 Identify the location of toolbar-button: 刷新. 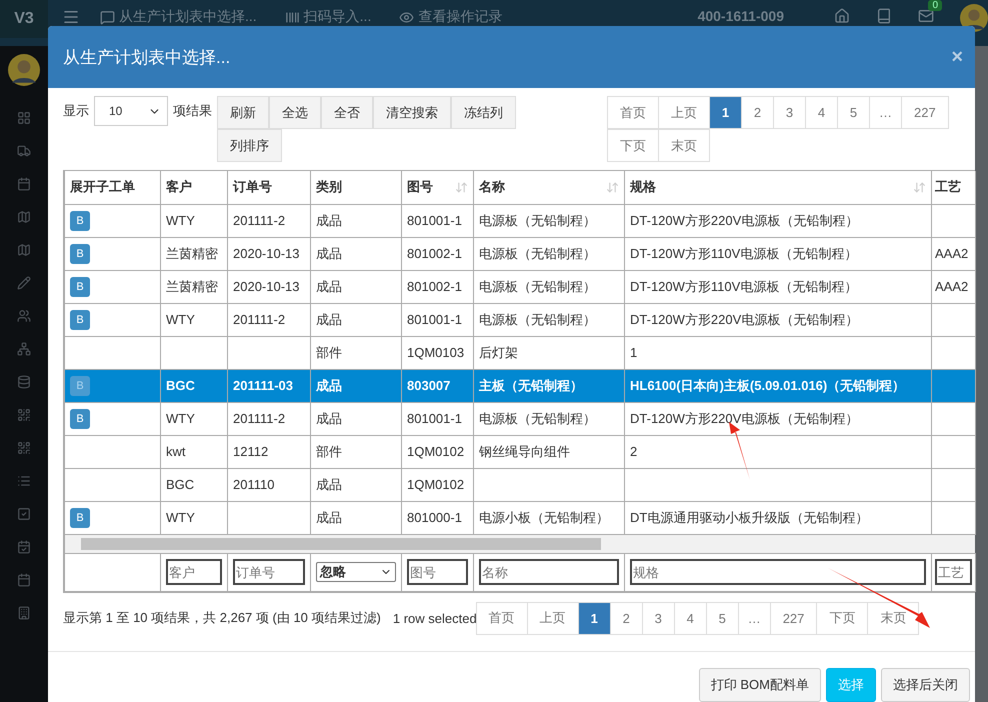
(243, 112).